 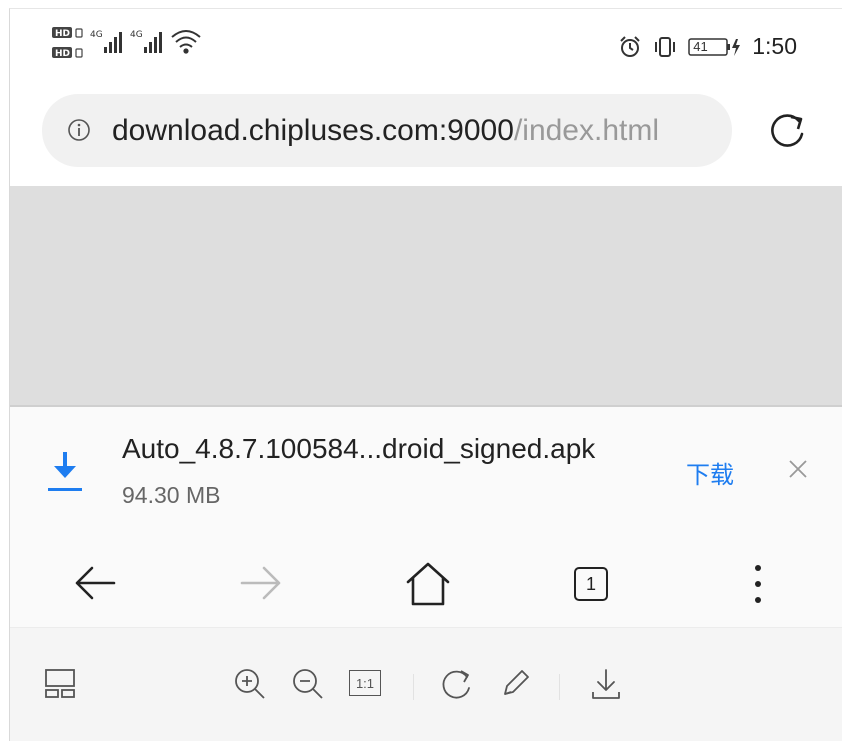 I want to click on zoom-reset-icon: 1:1, so click(x=365, y=683).